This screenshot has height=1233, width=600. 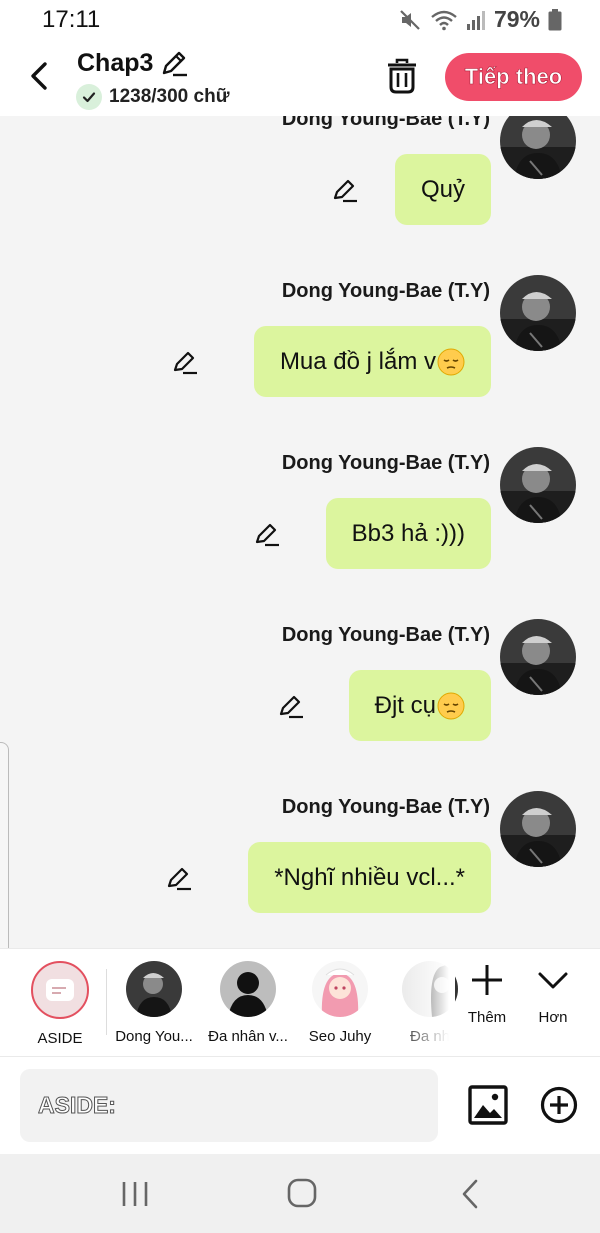 I want to click on message-bubble: Đjt cụ, so click(x=419, y=705).